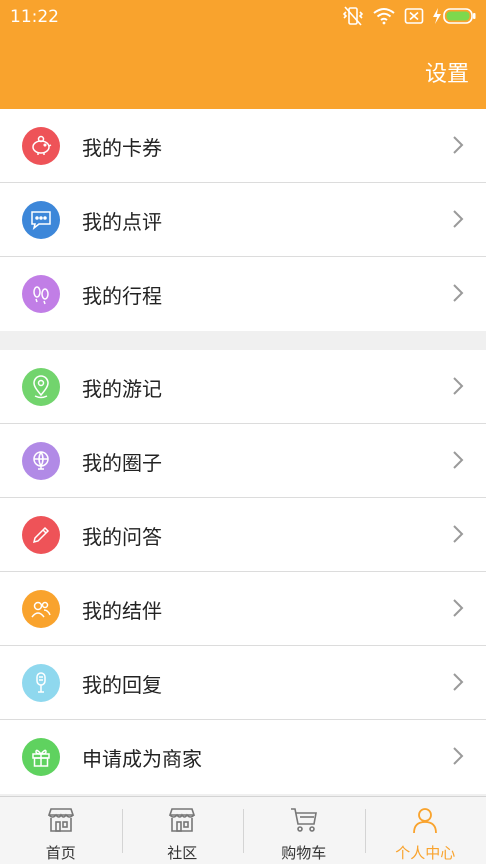 This screenshot has height=864, width=486. Describe the element at coordinates (454, 16) in the screenshot. I see `battery-charging-icon` at that location.